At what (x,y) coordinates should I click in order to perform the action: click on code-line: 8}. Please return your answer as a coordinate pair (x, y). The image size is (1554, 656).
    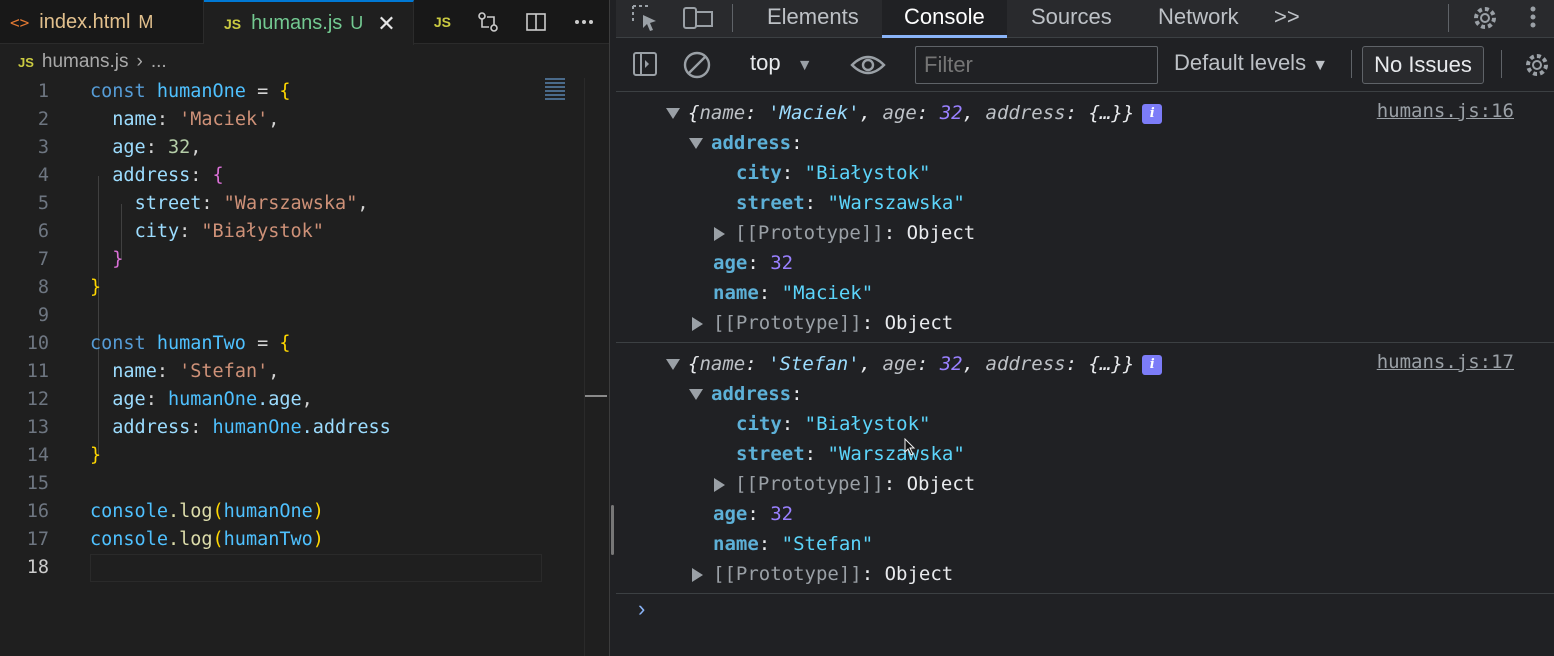
    Looking at the image, I should click on (69, 287).